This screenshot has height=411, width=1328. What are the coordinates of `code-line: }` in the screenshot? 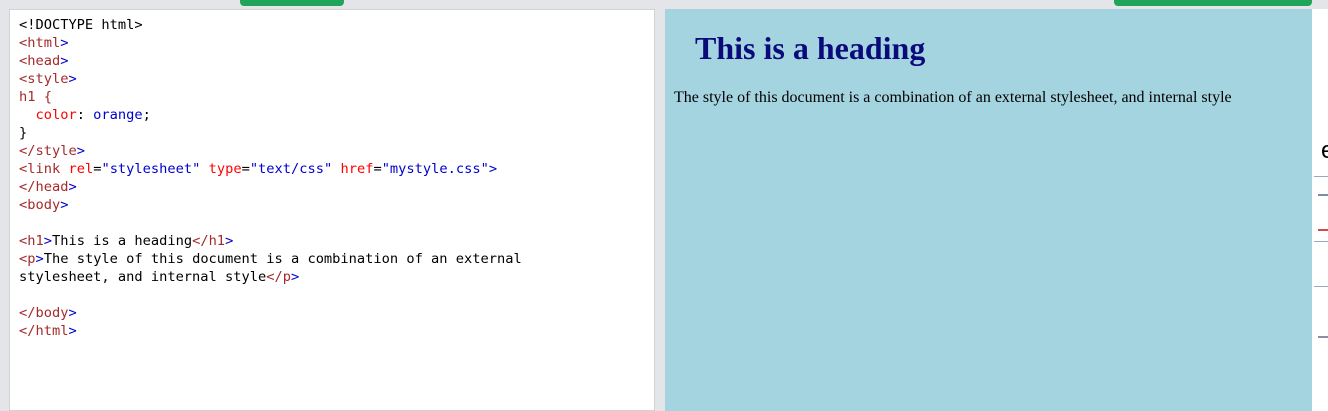 It's located at (23, 133).